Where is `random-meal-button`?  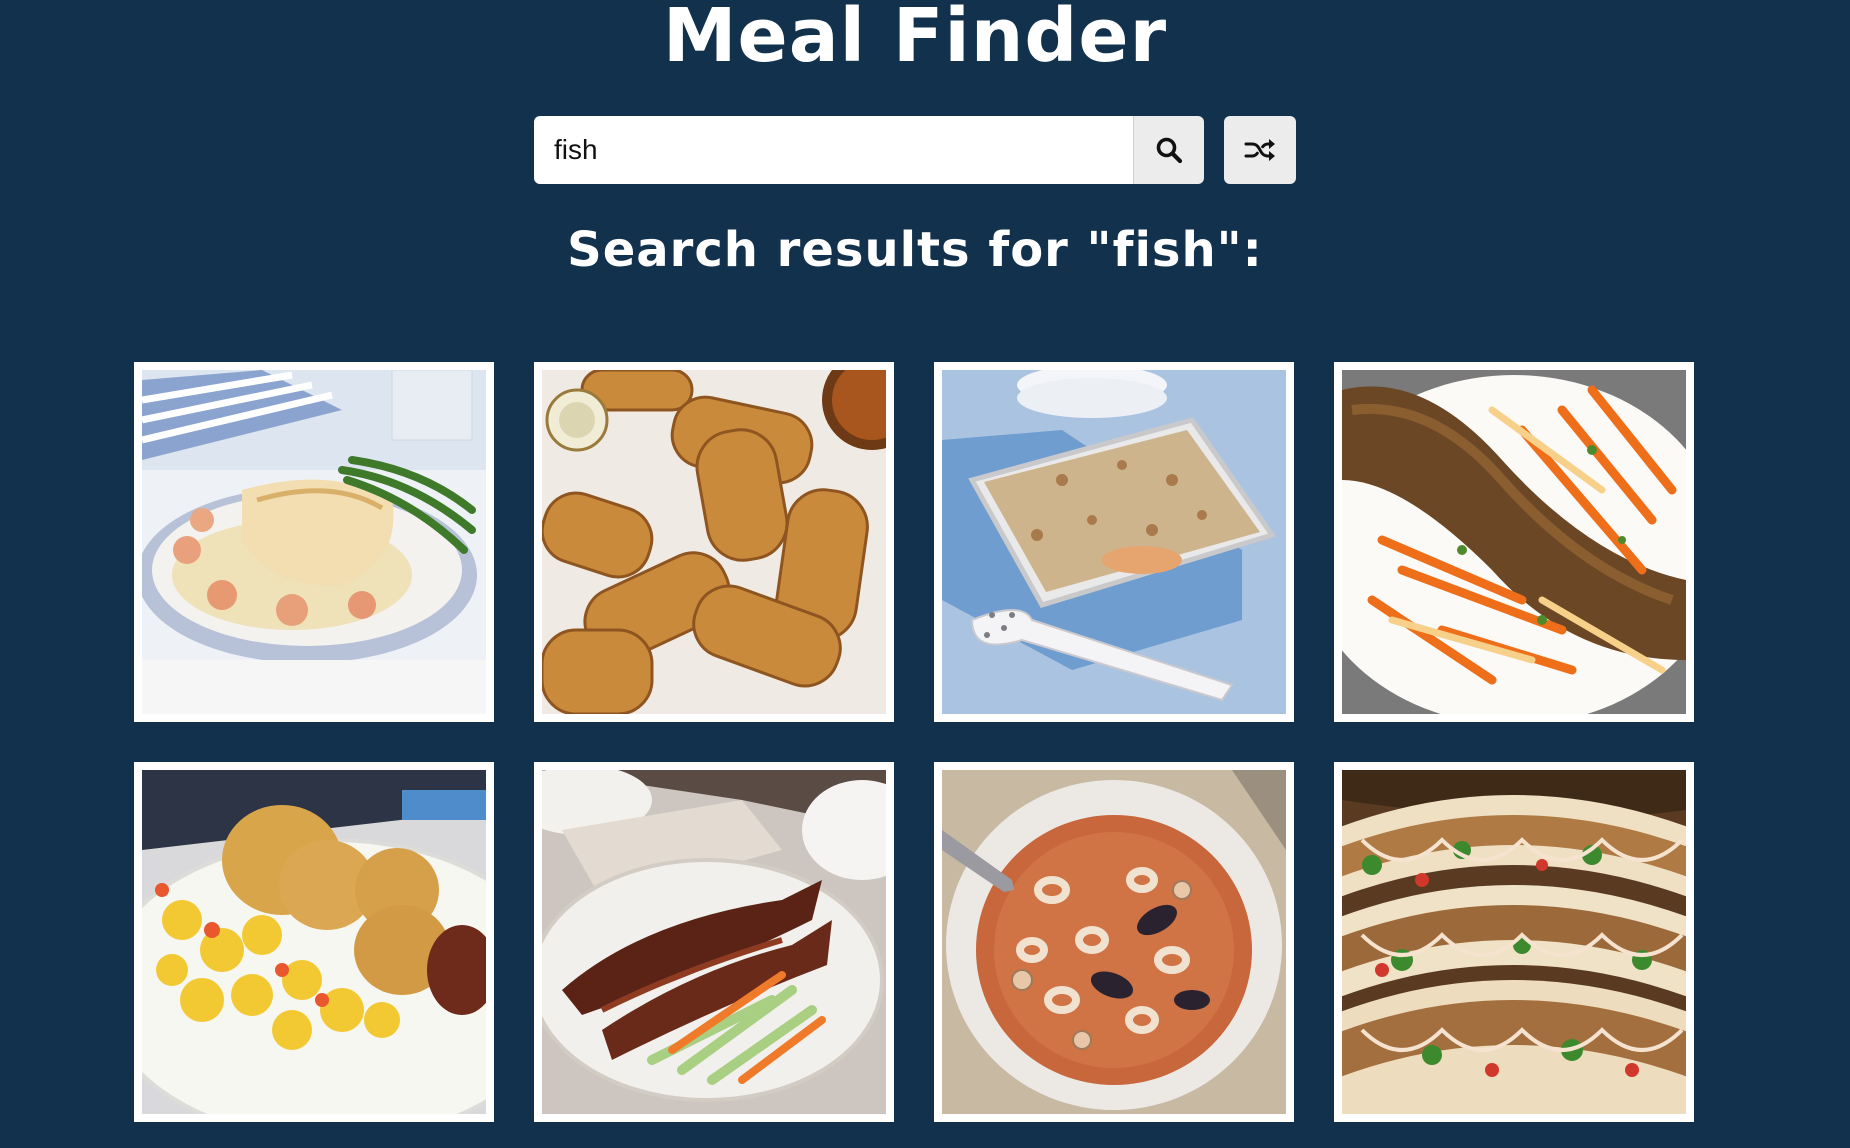 random-meal-button is located at coordinates (1260, 150).